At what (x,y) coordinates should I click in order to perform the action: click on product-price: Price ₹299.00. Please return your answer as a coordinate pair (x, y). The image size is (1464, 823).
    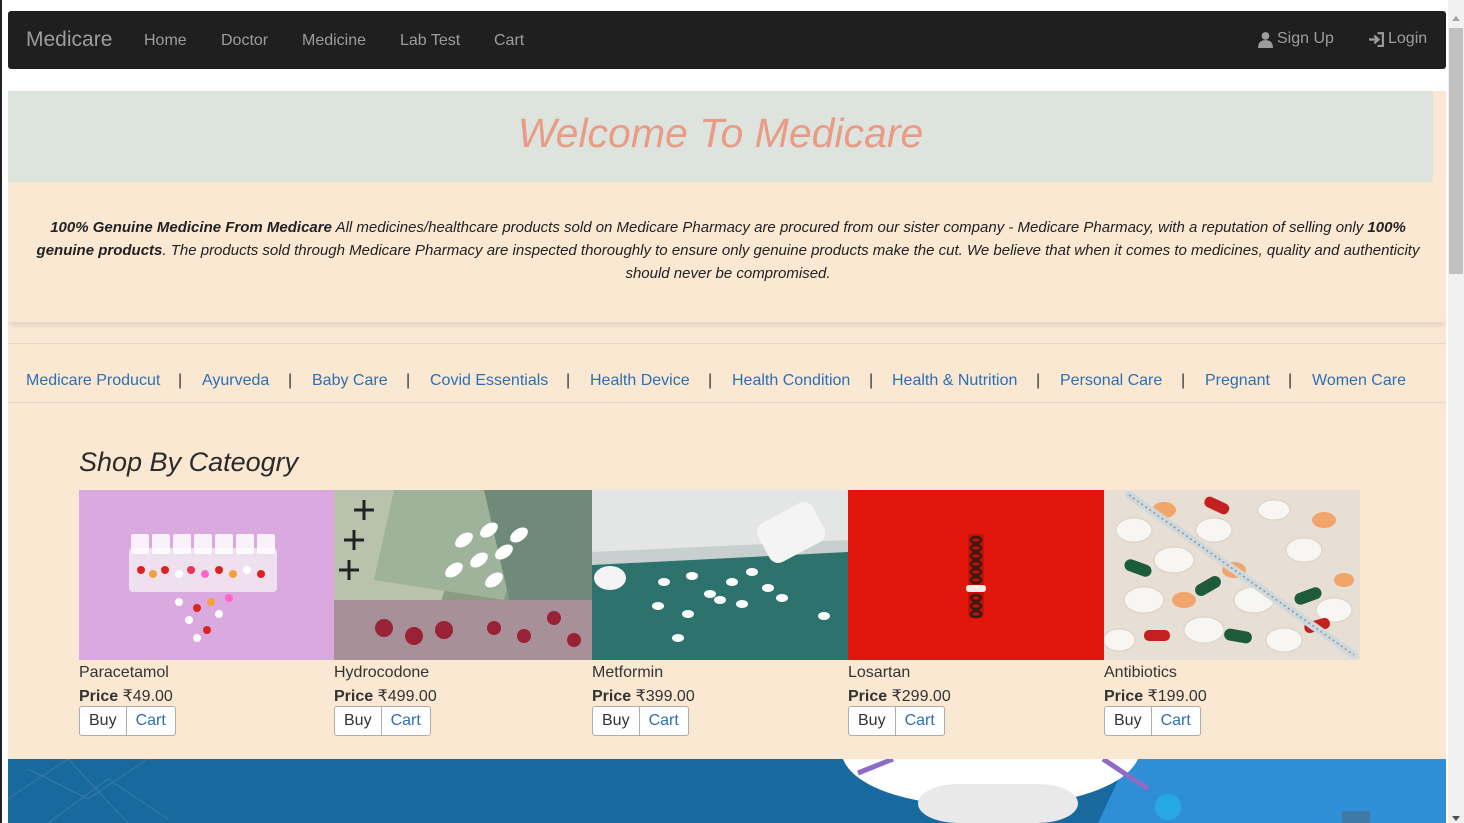
    Looking at the image, I should click on (899, 696).